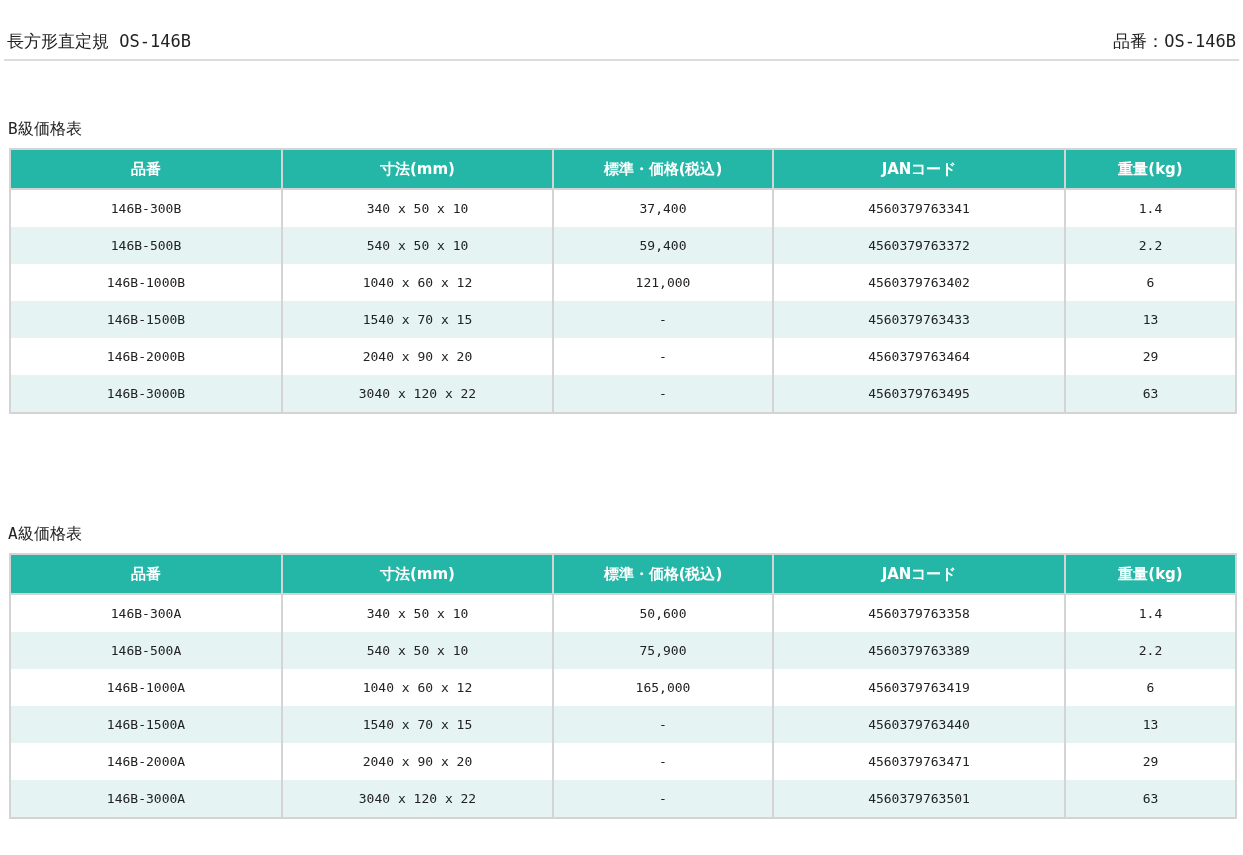  I want to click on table-cell: 146B-1500B, so click(146, 319).